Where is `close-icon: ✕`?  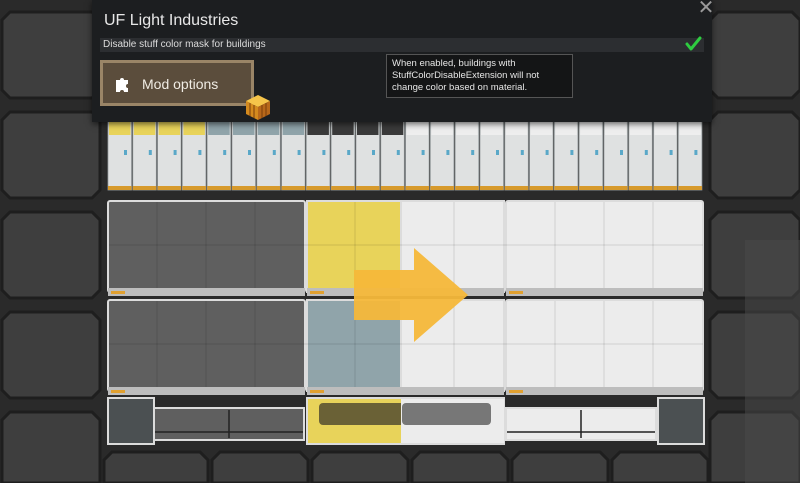
close-icon: ✕ is located at coordinates (706, 9).